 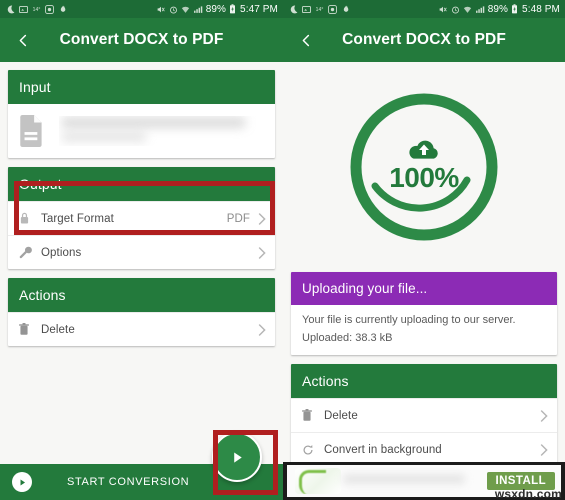 What do you see at coordinates (259, 9) in the screenshot?
I see `clock-time: 5:47 PM` at bounding box center [259, 9].